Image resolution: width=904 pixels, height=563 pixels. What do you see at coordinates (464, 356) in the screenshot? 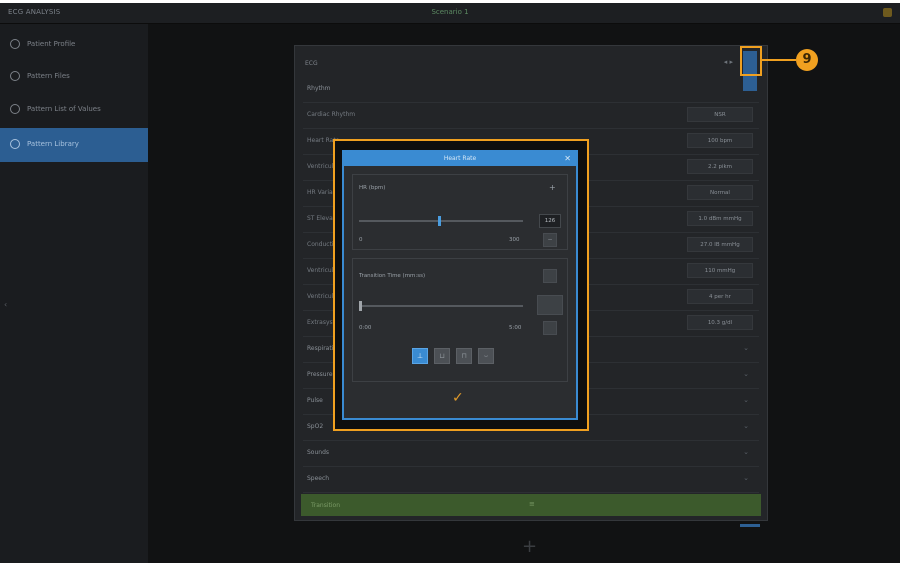
I see `mode-button-pulse: ⊓` at bounding box center [464, 356].